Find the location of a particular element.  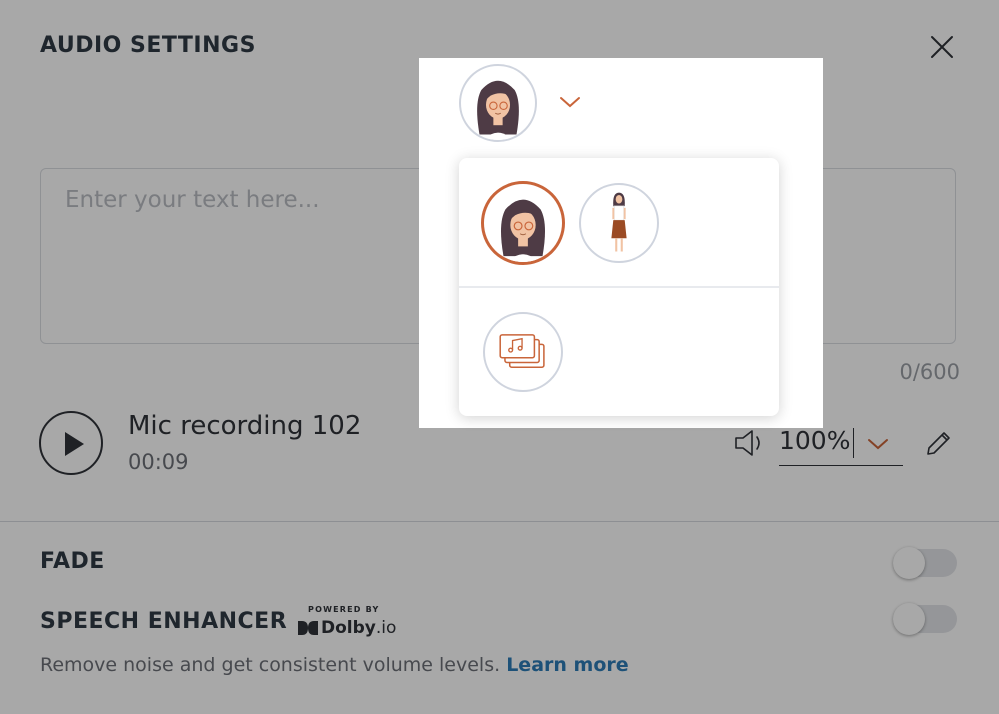

current-avatar-button is located at coordinates (498, 103).